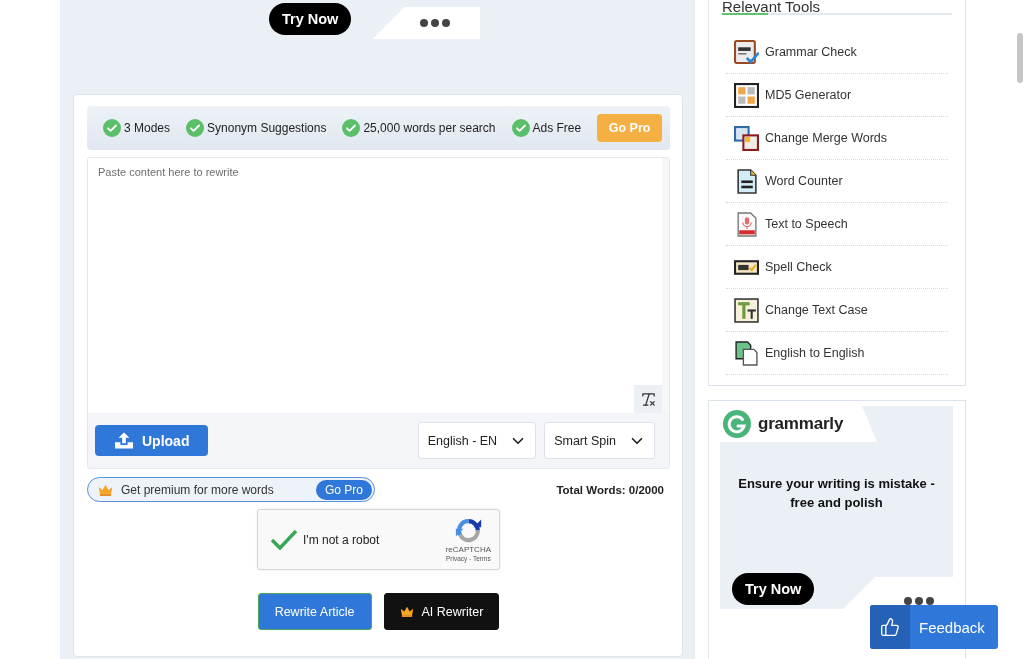 This screenshot has height=659, width=1024. I want to click on two-documents-icon, so click(746, 353).